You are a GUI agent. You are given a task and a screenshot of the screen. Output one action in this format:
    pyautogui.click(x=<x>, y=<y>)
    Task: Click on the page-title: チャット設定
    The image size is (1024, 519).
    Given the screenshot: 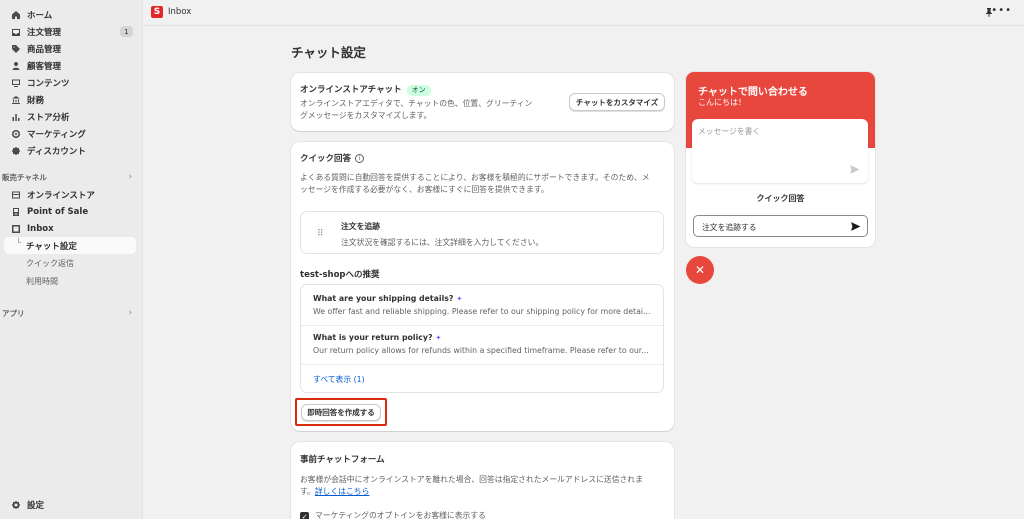 What is the action you would take?
    pyautogui.click(x=328, y=52)
    